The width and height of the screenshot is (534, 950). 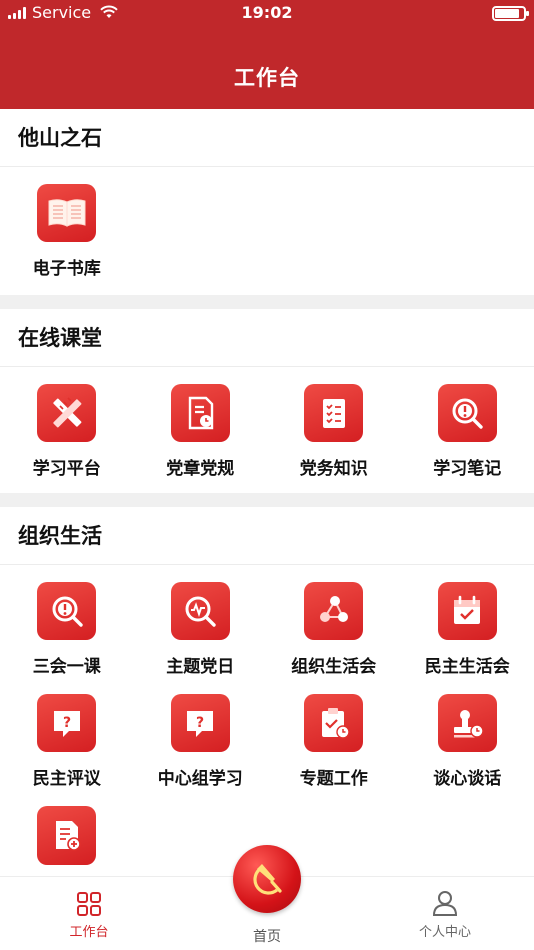 I want to click on tab-home, so click(x=267, y=879).